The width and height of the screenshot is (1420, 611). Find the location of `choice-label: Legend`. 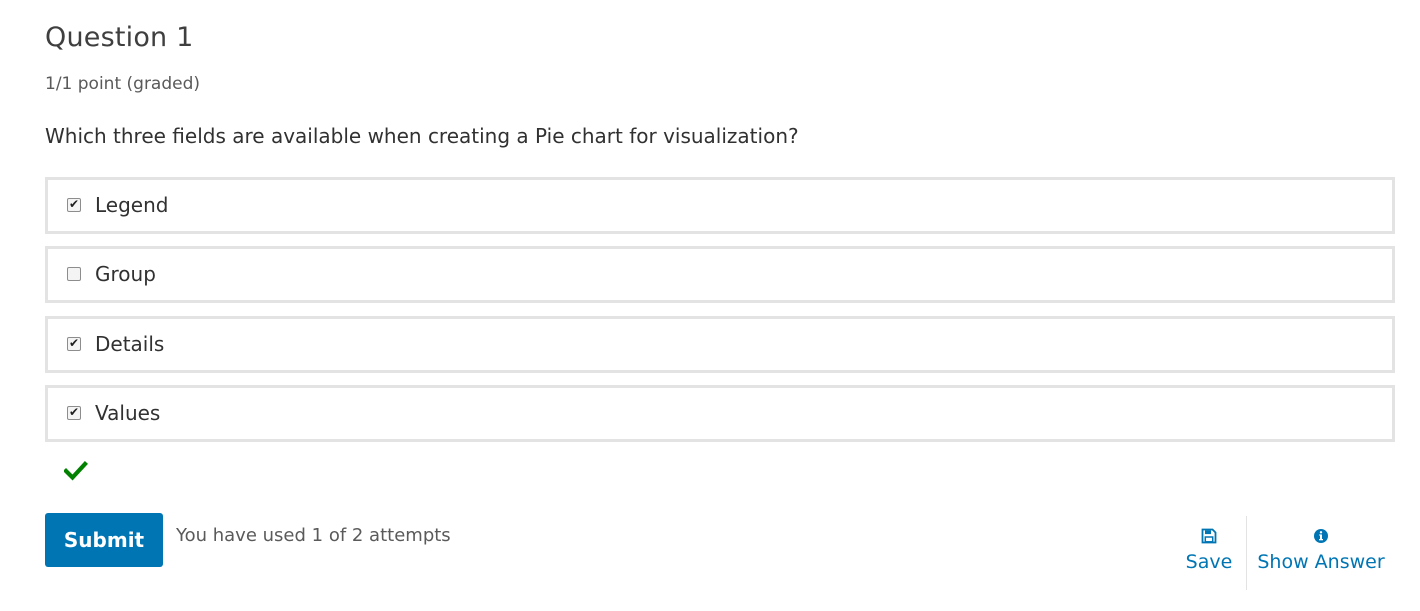

choice-label: Legend is located at coordinates (132, 205).